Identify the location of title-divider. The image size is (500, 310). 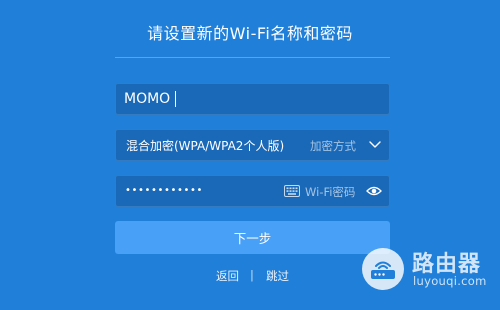
(252, 57).